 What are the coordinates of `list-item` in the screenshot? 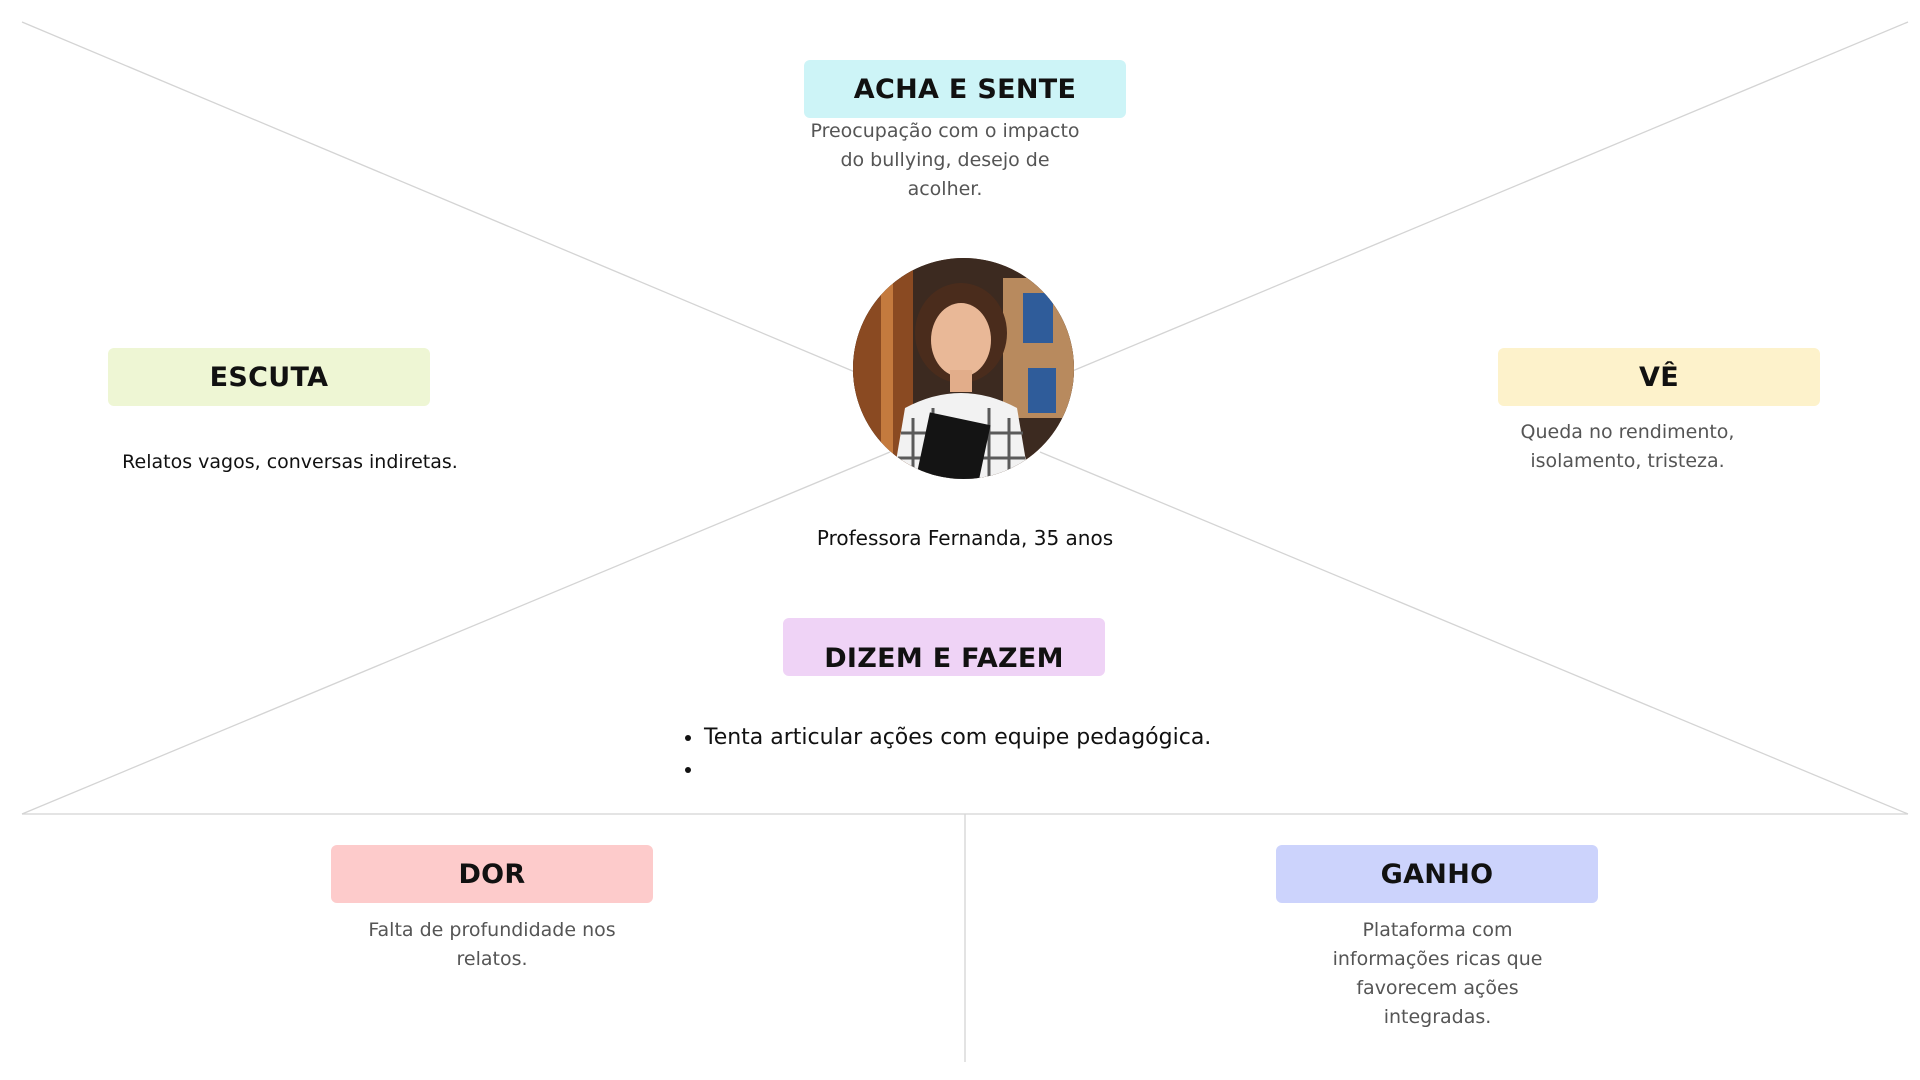 It's located at (957, 770).